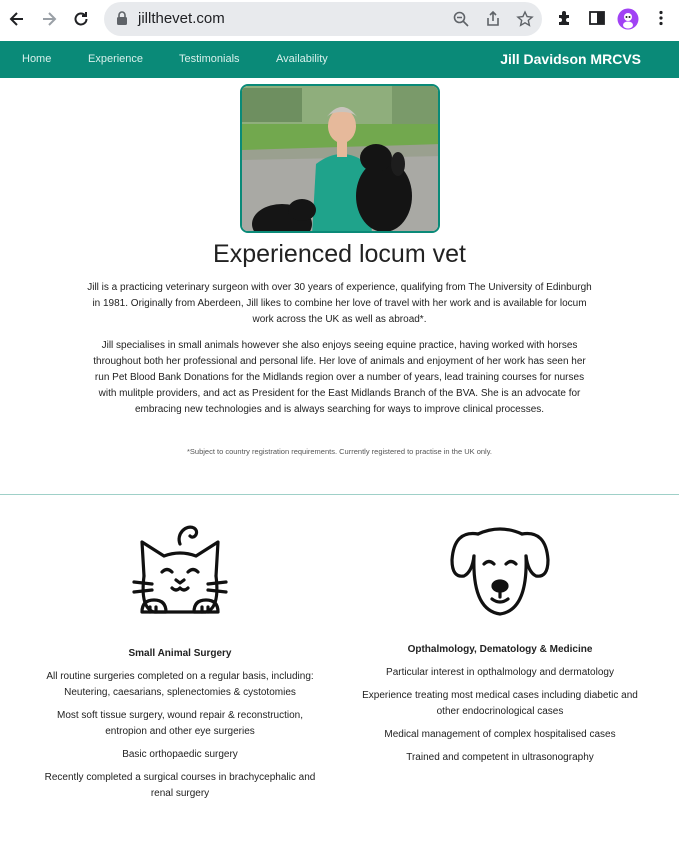  What do you see at coordinates (17, 19) in the screenshot?
I see `back-icon` at bounding box center [17, 19].